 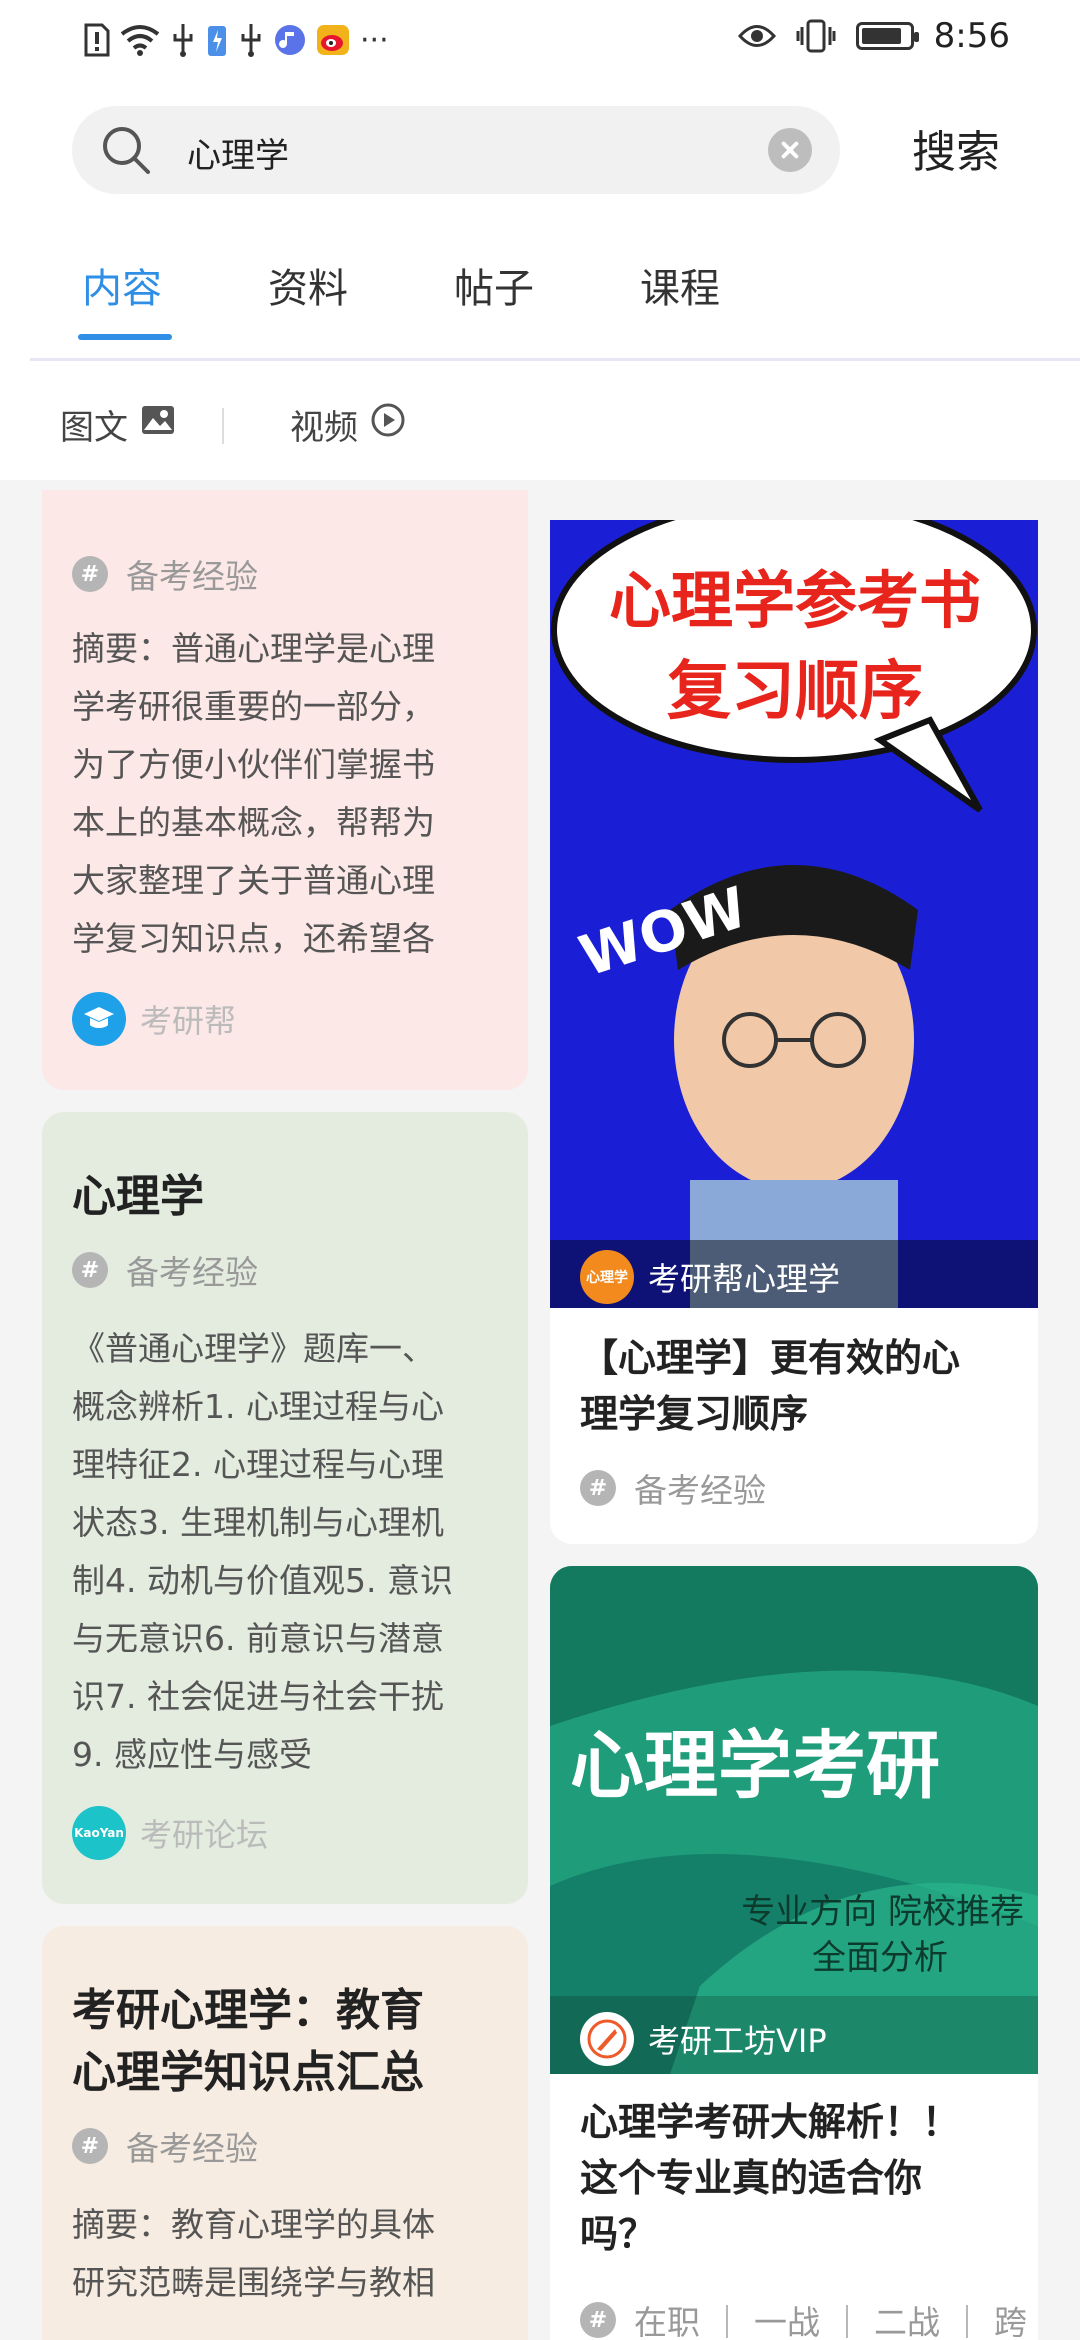 What do you see at coordinates (236, 40) in the screenshot?
I see `status-left-icons: ···` at bounding box center [236, 40].